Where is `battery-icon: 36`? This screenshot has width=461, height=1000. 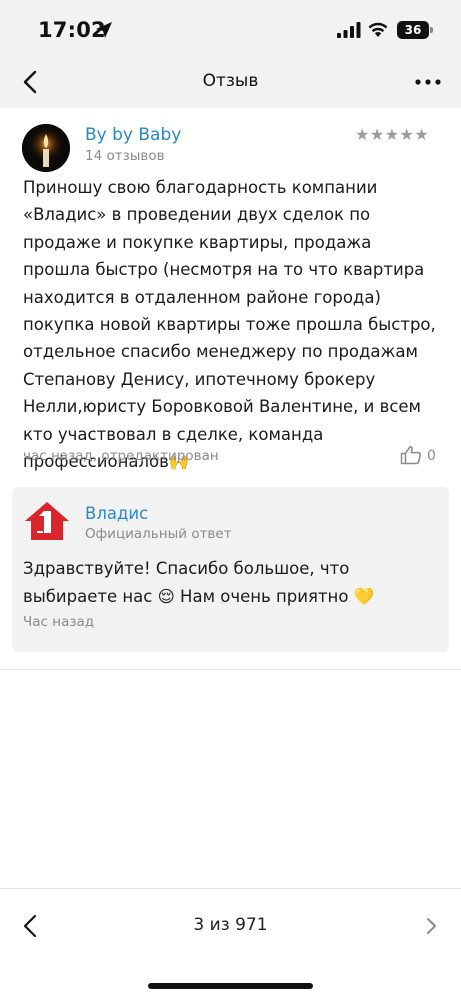
battery-icon: 36 is located at coordinates (415, 30).